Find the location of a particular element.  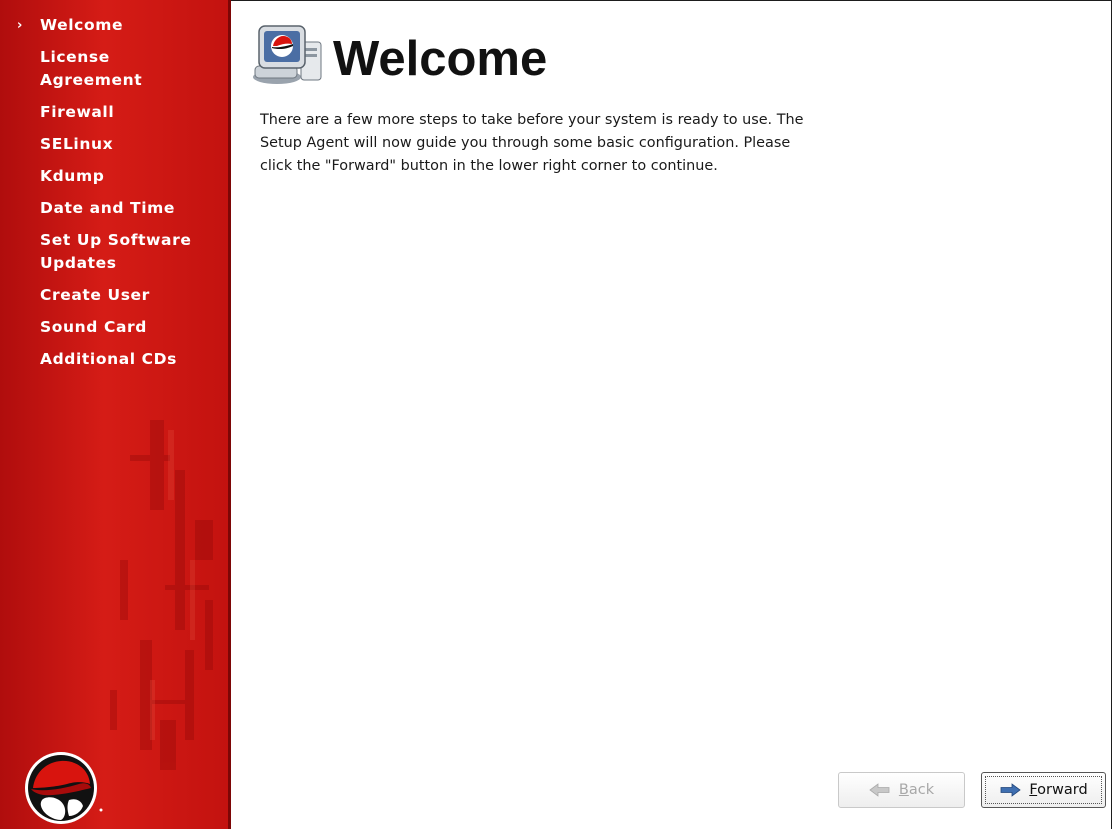

step-label: Kdump is located at coordinates (72, 176).